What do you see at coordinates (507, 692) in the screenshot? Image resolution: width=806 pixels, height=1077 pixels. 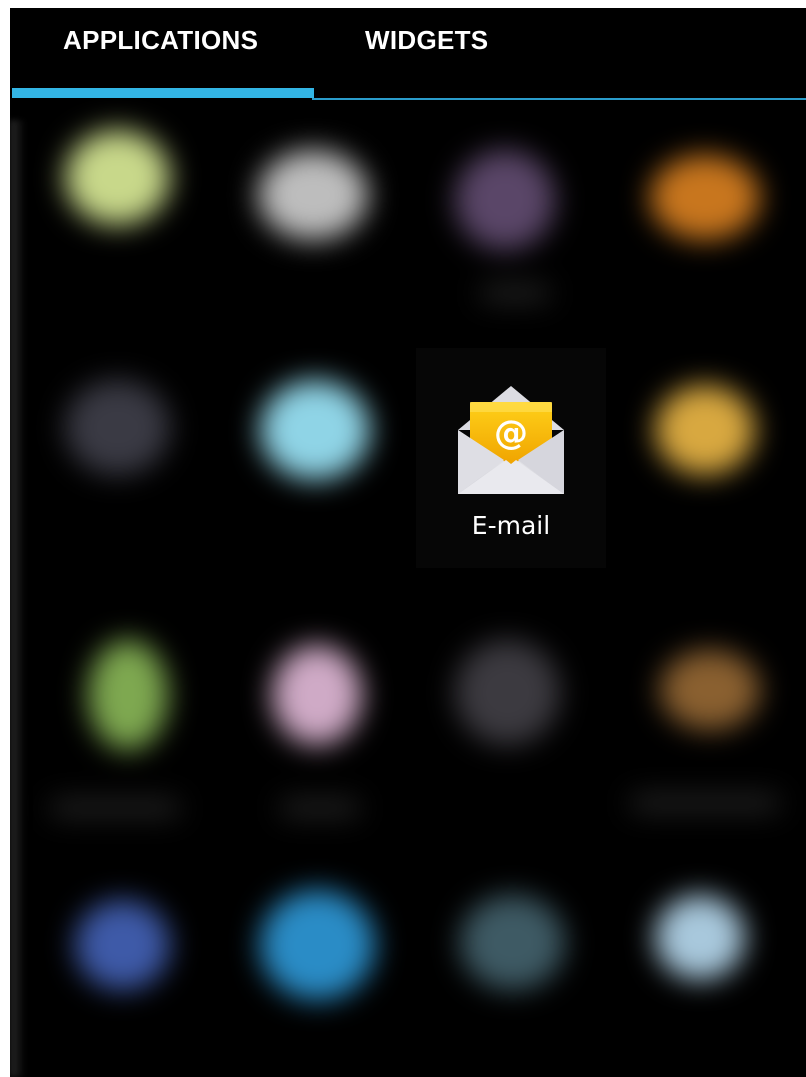 I see `blurred-app-11-icon` at bounding box center [507, 692].